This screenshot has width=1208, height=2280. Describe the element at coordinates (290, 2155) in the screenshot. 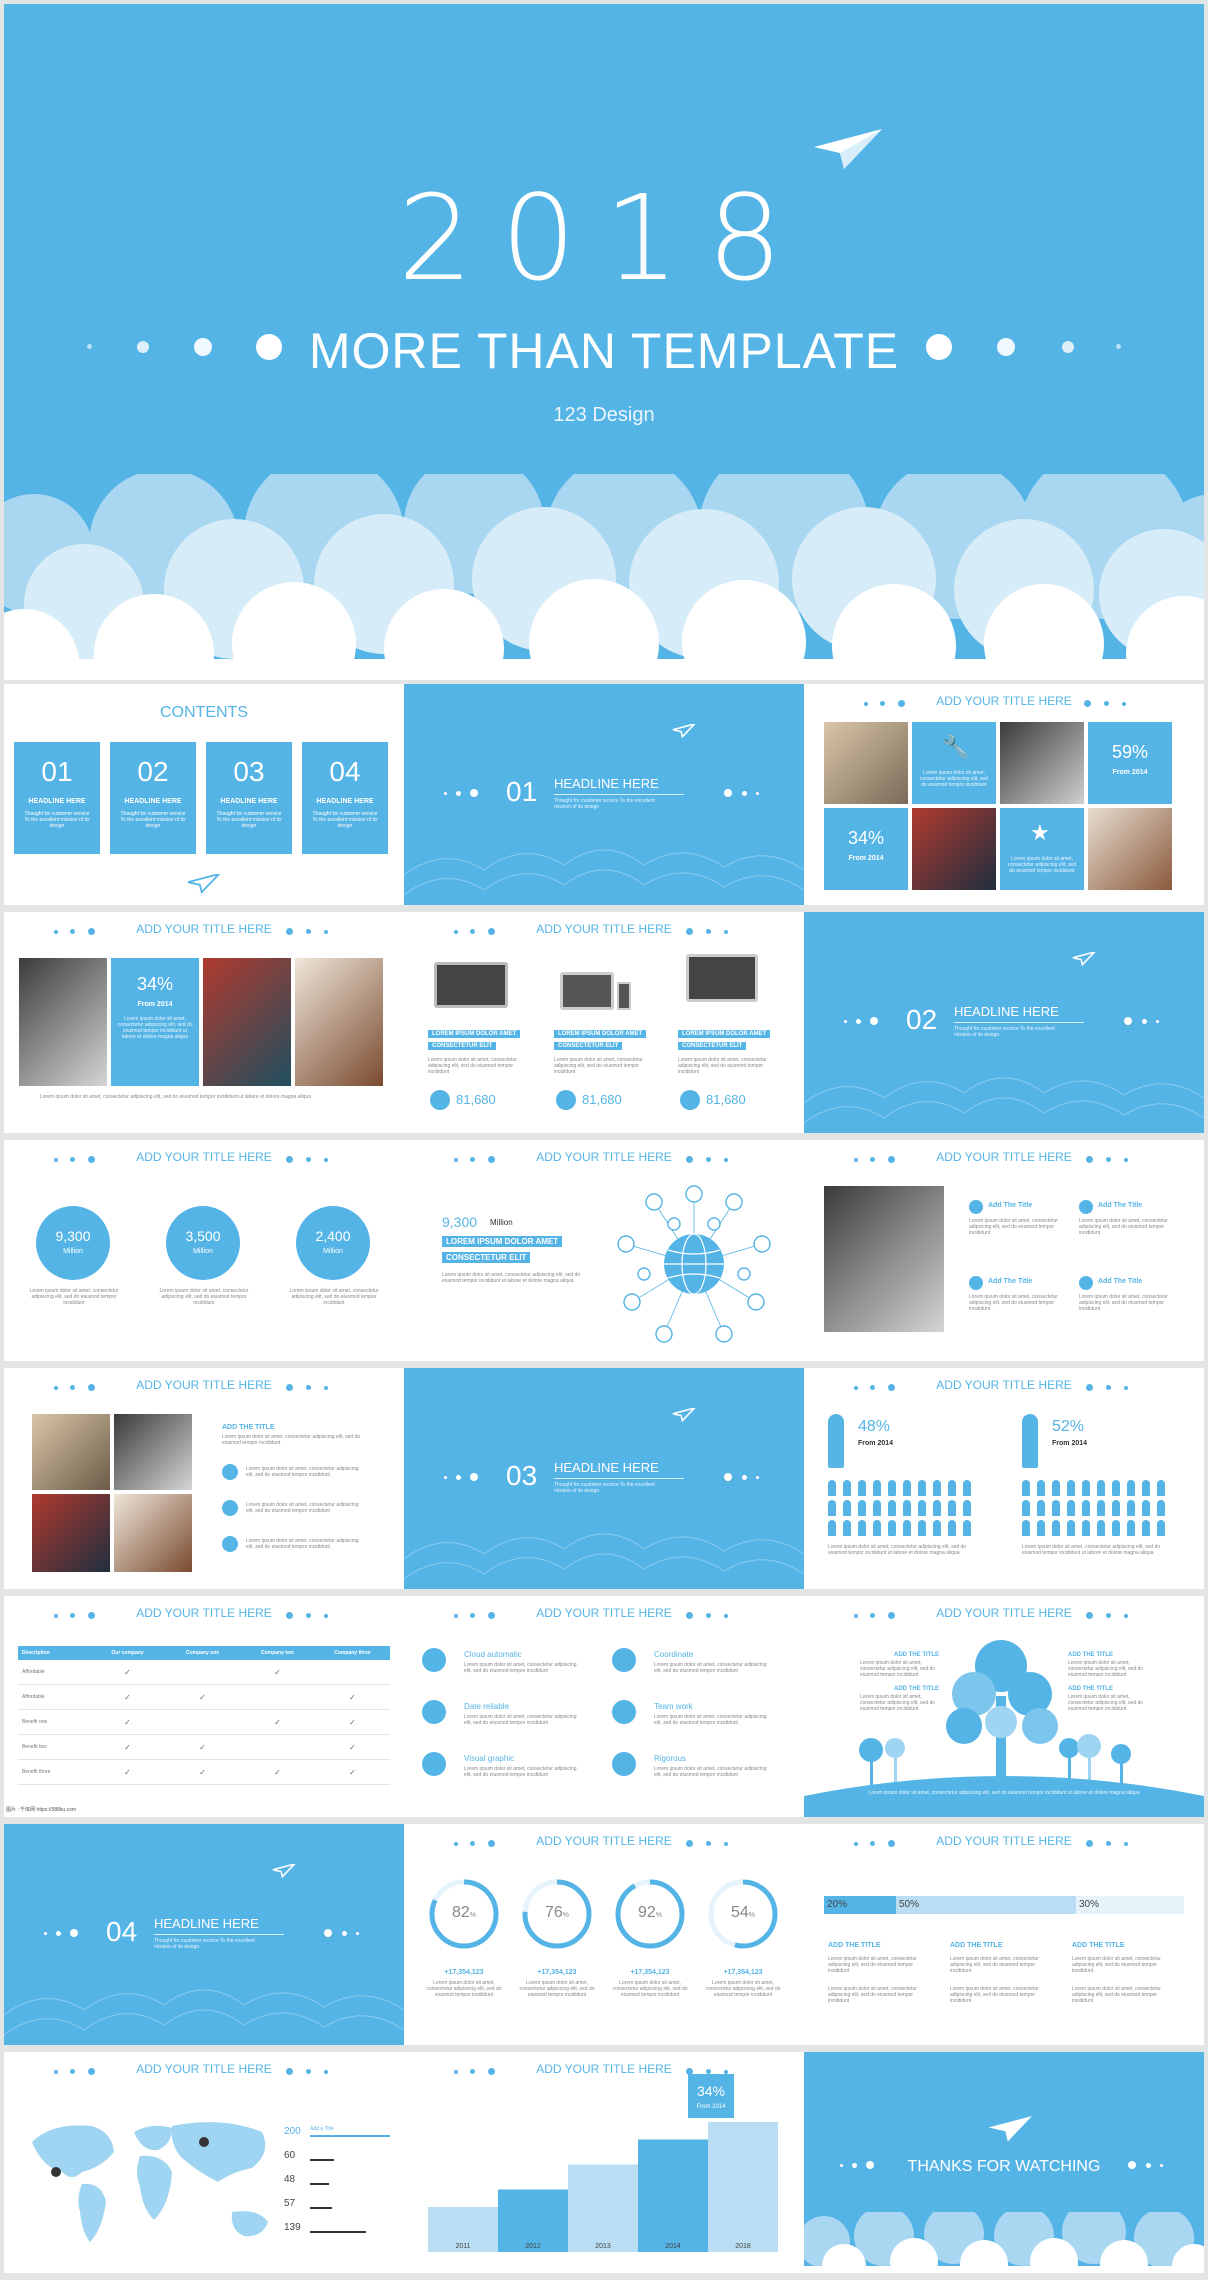

I see `map-stat-value: 60` at that location.